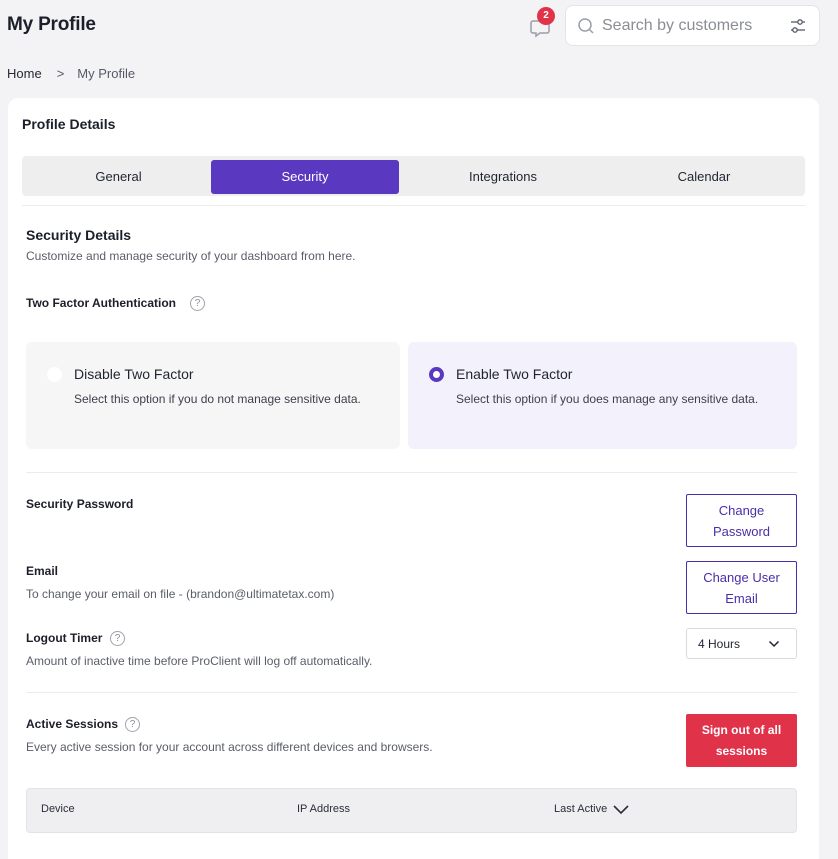  What do you see at coordinates (741, 587) in the screenshot?
I see `change-user-email-button: Change User Email` at bounding box center [741, 587].